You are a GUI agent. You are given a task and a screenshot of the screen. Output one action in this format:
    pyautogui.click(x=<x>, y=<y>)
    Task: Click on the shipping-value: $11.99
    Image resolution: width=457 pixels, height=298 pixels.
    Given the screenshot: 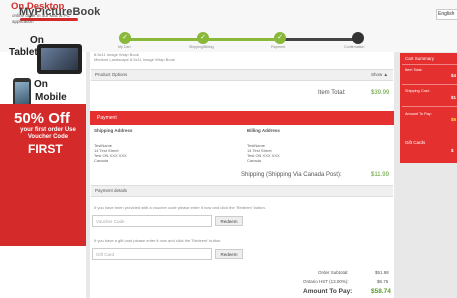 What is the action you would take?
    pyautogui.click(x=380, y=175)
    